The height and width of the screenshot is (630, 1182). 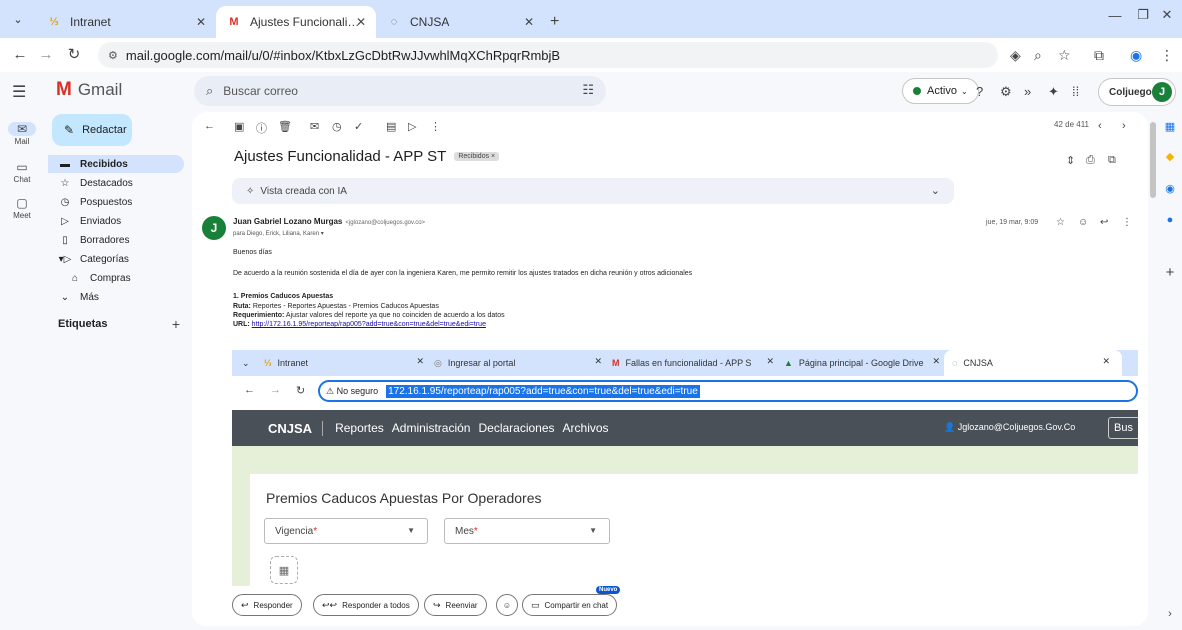 I want to click on forward-button: ↪ Reenviar, so click(x=455, y=605).